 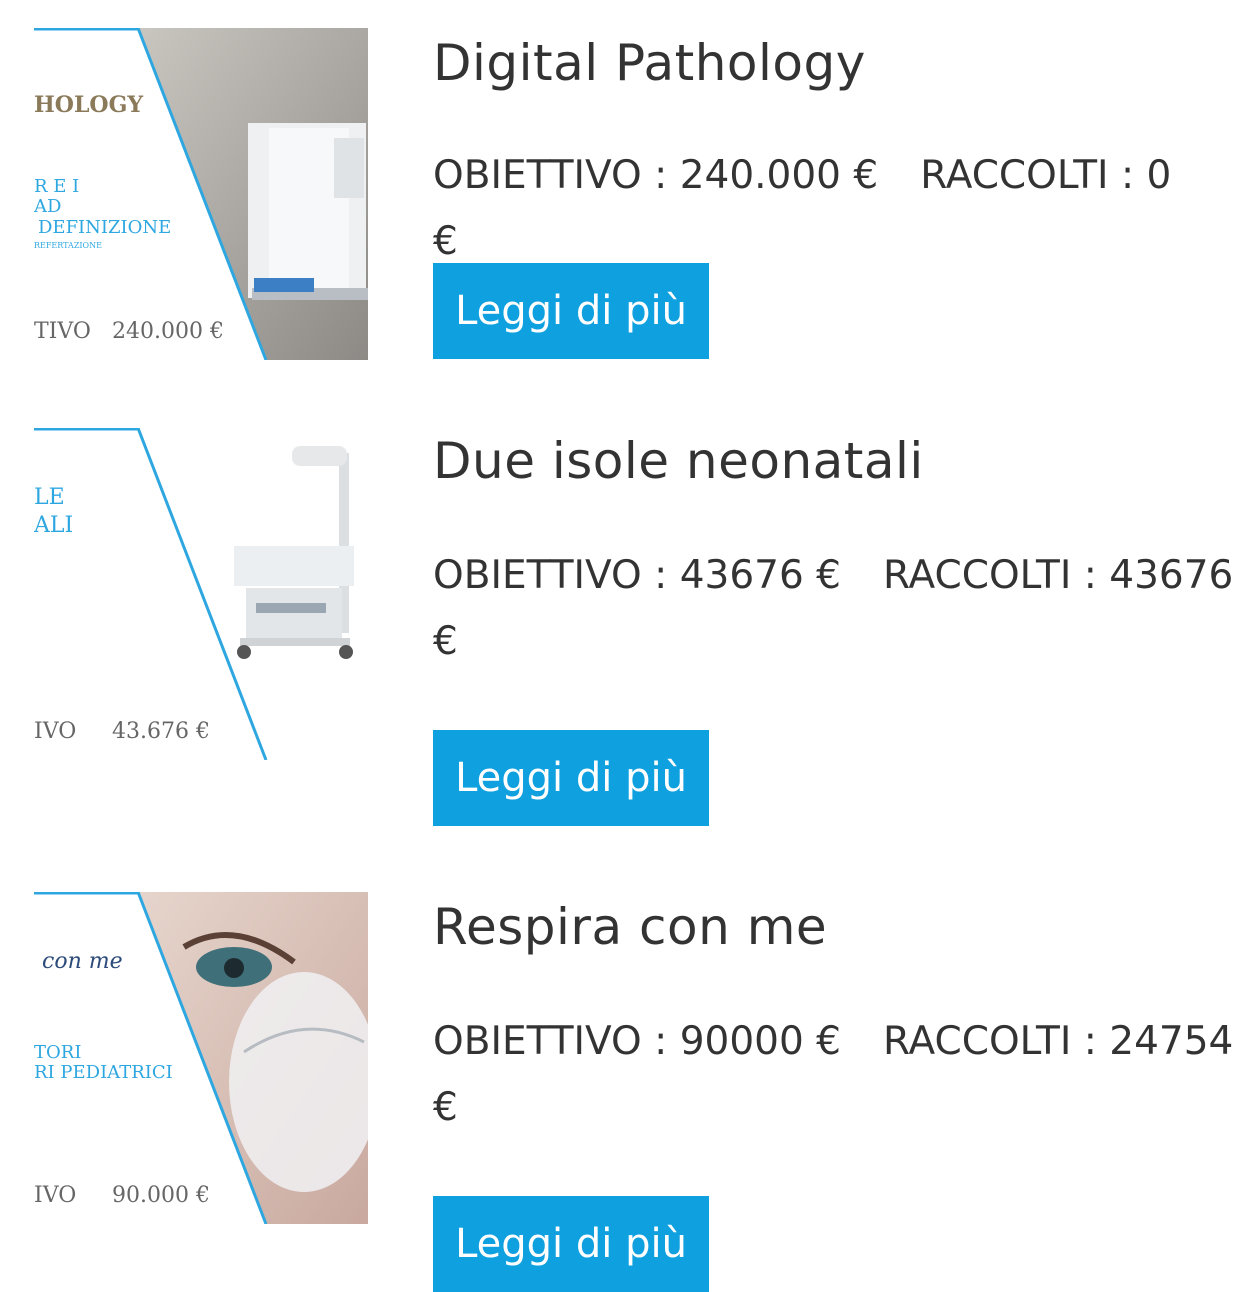 I want to click on goal: OBIETTIVO : 90000 €, so click(x=637, y=1041).